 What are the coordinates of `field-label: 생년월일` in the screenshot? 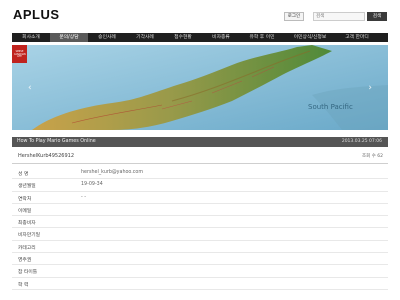 It's located at (27, 187).